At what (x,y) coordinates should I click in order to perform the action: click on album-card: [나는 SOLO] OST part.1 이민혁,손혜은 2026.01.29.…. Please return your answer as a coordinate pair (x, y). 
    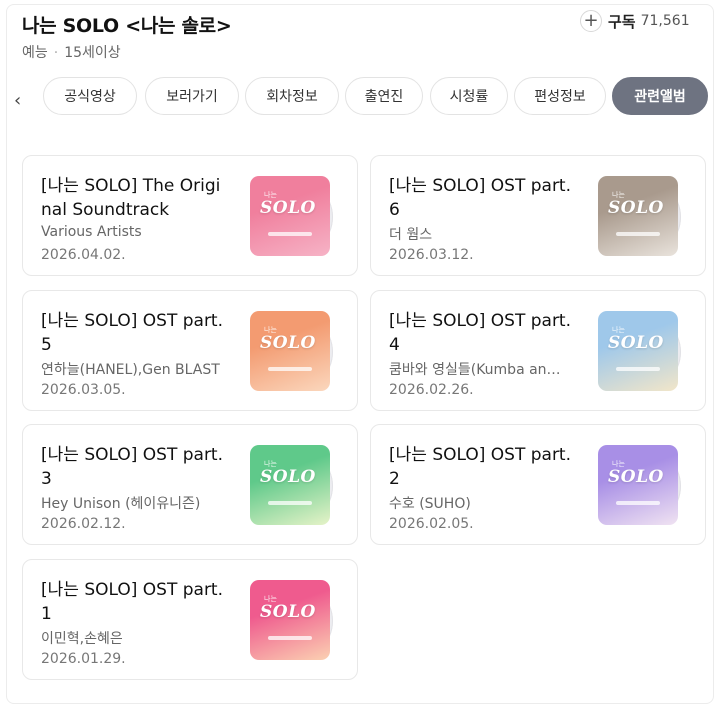
    Looking at the image, I should click on (190, 619).